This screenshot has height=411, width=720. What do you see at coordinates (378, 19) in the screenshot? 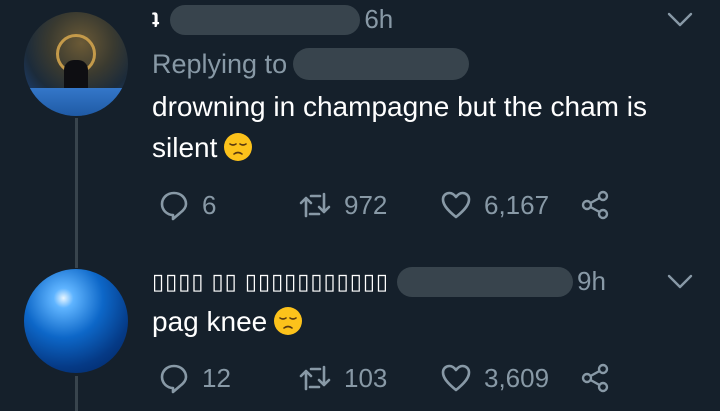
I see `tweet-time: 6h` at bounding box center [378, 19].